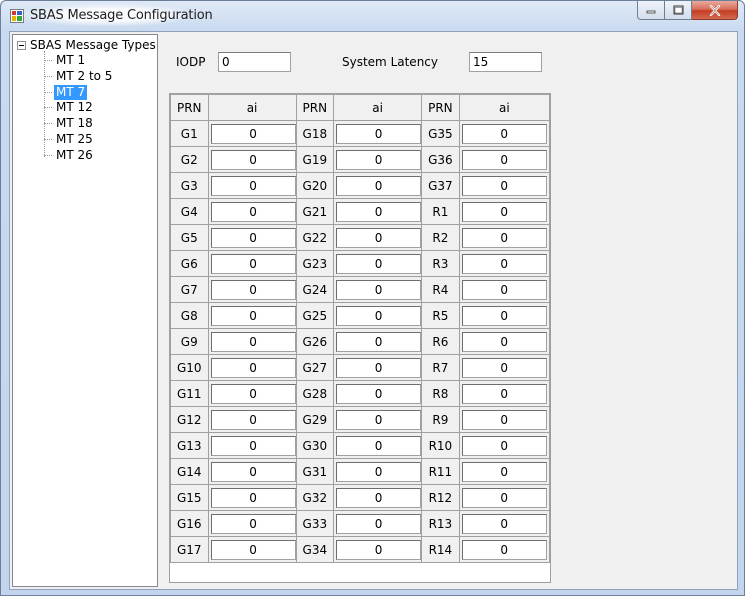  What do you see at coordinates (17, 16) in the screenshot?
I see `app-icon` at bounding box center [17, 16].